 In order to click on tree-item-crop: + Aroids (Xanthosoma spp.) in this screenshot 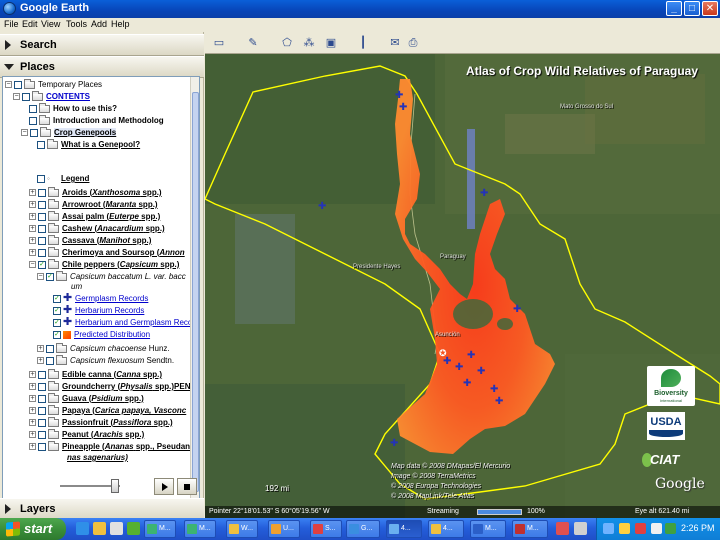, I will do `click(95, 192)`.